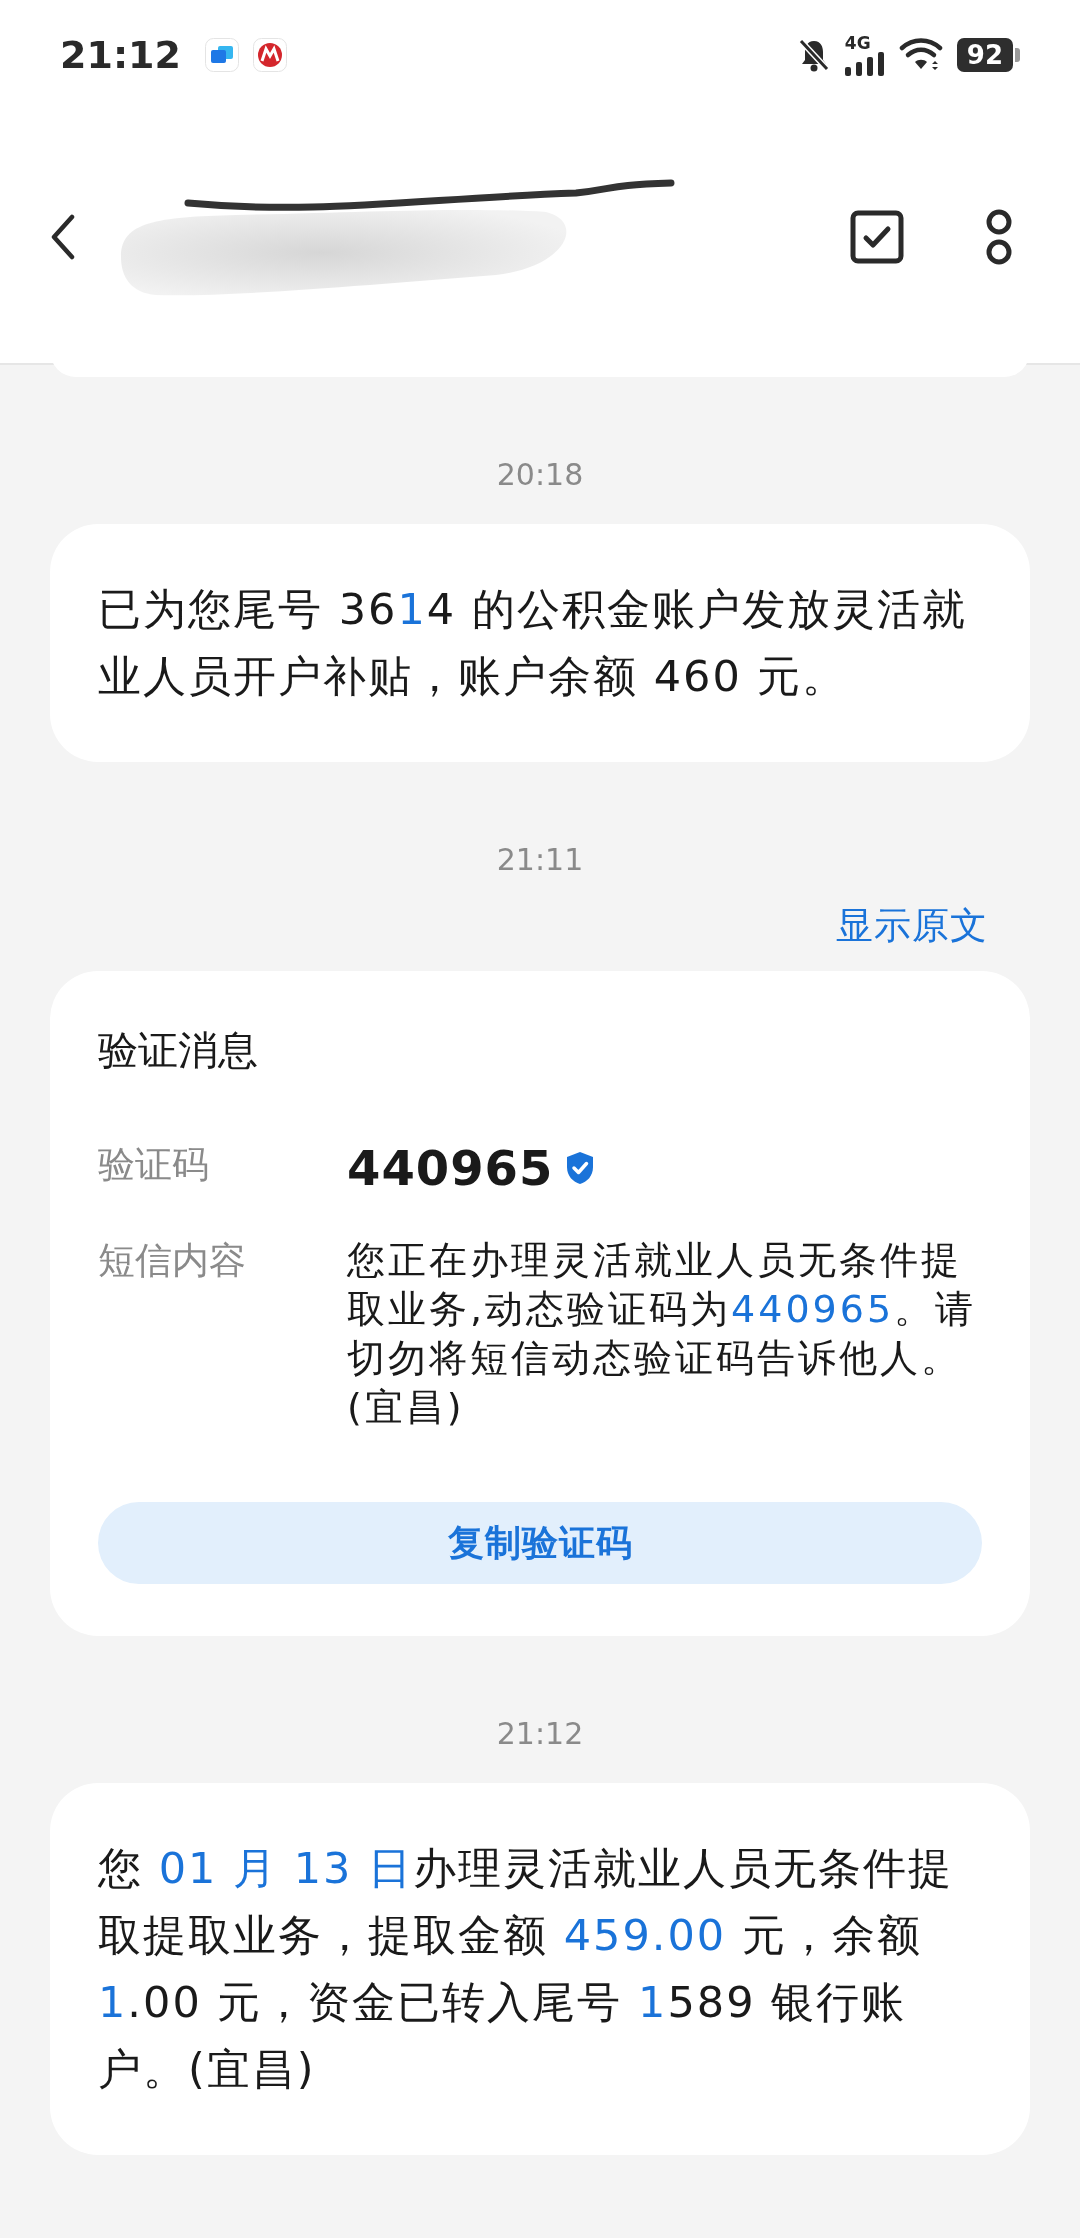  Describe the element at coordinates (120, 55) in the screenshot. I see `status-time: 21:12` at that location.